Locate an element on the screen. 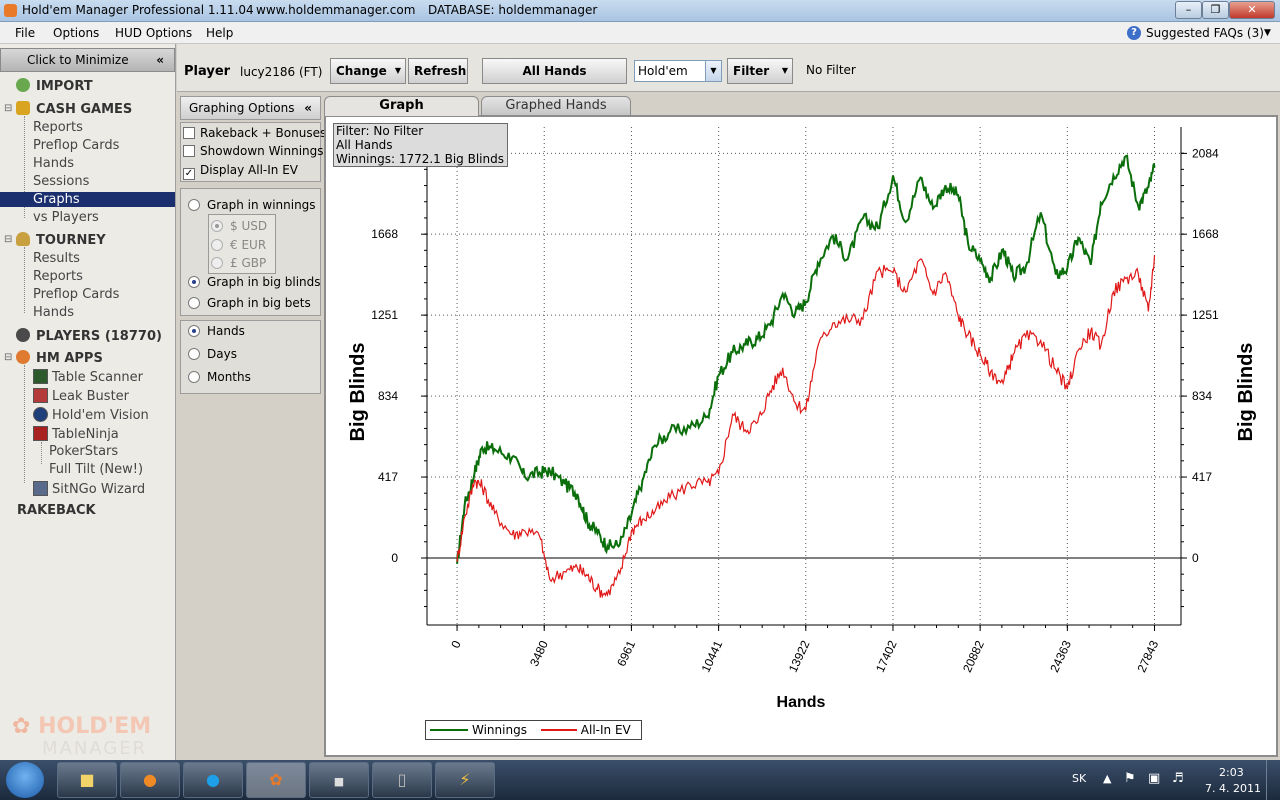  filter-status: No Filter is located at coordinates (831, 70).